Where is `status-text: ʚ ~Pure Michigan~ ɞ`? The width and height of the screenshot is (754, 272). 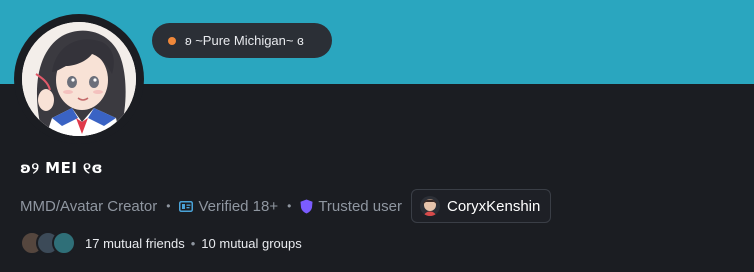 status-text: ʚ ~Pure Michigan~ ɞ is located at coordinates (244, 40).